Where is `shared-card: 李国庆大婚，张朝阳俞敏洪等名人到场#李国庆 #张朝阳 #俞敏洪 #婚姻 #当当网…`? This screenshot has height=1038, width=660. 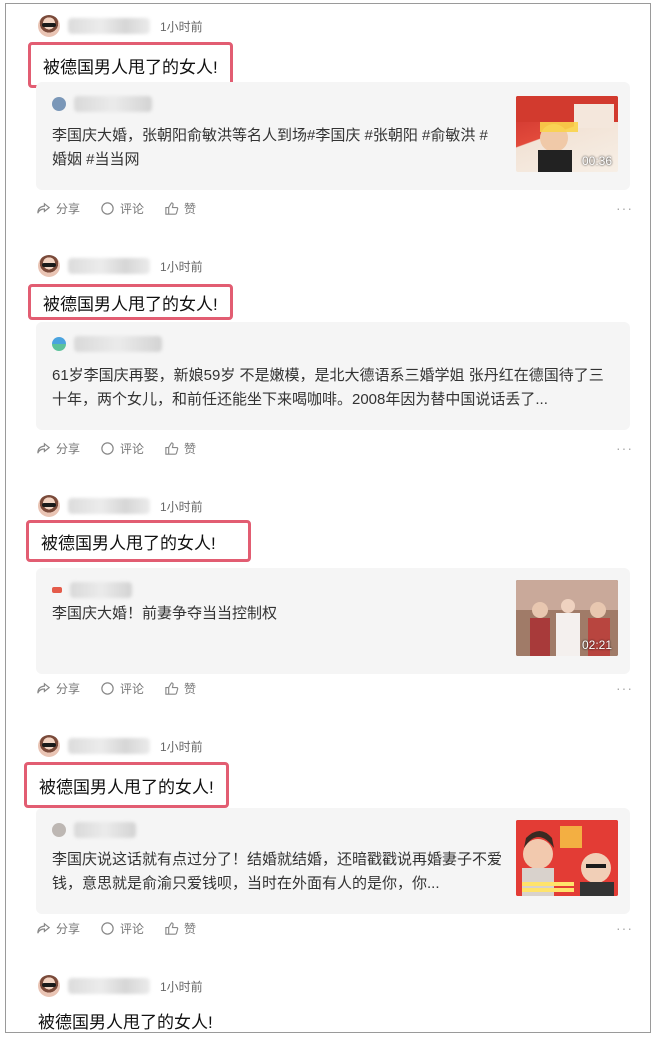
shared-card: 李国庆大婚，张朝阳俞敏洪等名人到场#李国庆 #张朝阳 #俞敏洪 #婚姻 #当当网… is located at coordinates (333, 136).